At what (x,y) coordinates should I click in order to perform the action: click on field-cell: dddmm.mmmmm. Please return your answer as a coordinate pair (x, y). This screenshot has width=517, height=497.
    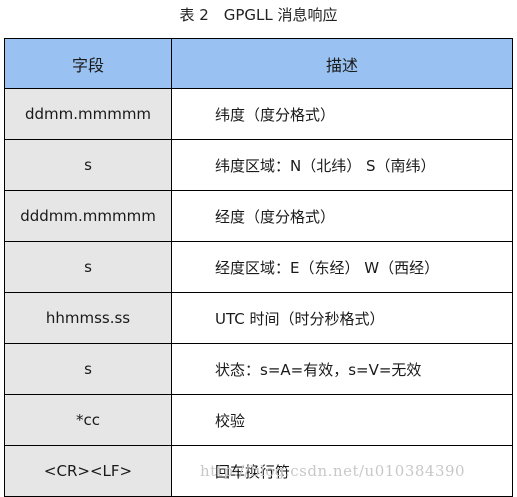
    Looking at the image, I should click on (88, 216).